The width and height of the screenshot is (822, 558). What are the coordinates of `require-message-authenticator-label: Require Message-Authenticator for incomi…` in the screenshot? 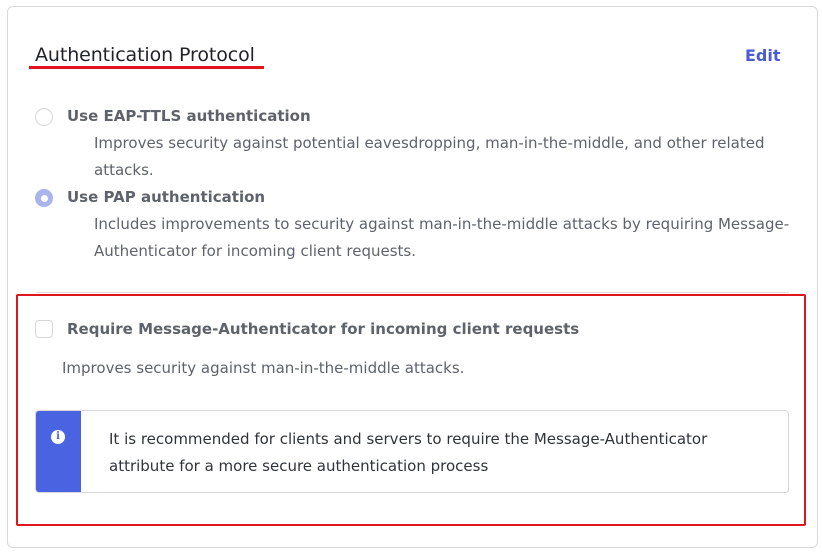 It's located at (323, 329).